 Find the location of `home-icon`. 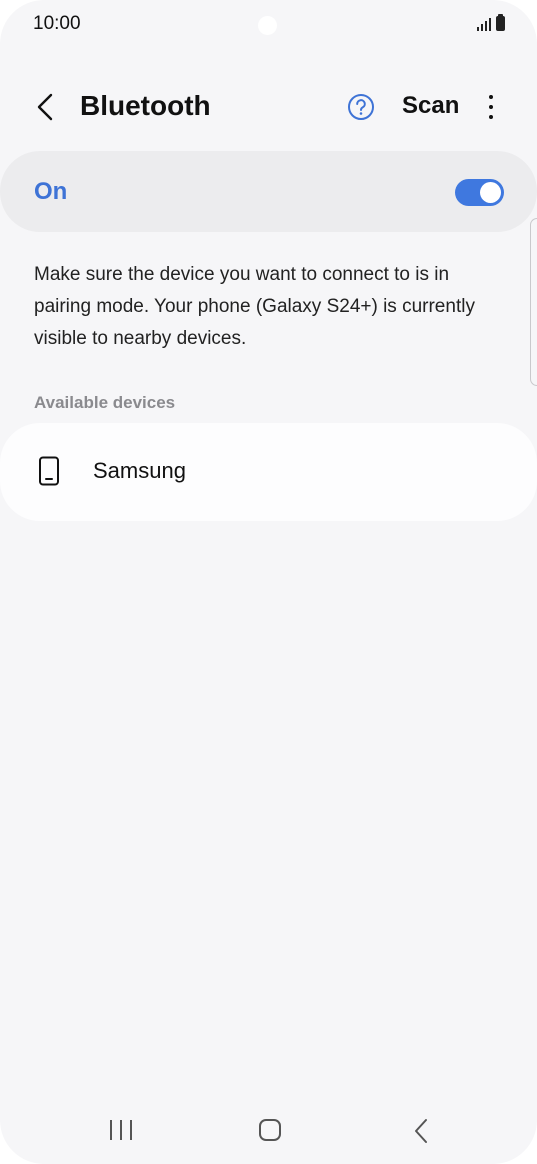

home-icon is located at coordinates (270, 1130).